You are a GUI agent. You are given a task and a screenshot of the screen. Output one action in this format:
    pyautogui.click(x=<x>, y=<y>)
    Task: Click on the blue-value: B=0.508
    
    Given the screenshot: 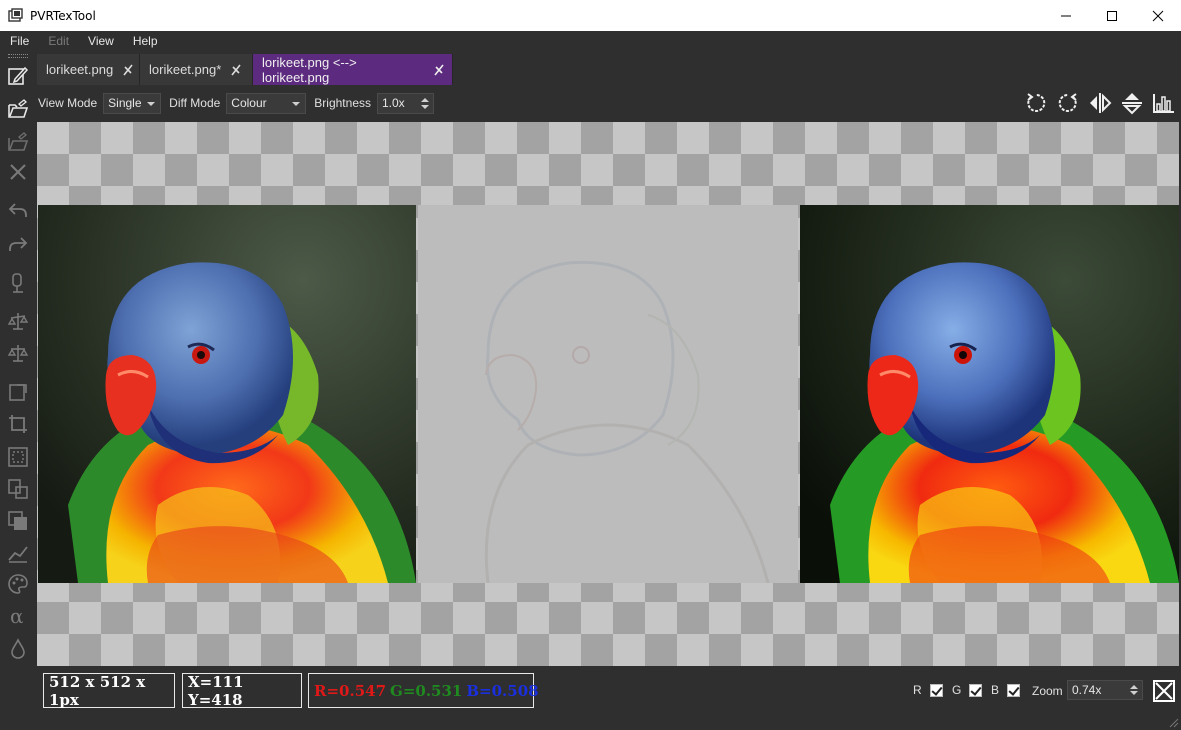 What is the action you would take?
    pyautogui.click(x=502, y=690)
    